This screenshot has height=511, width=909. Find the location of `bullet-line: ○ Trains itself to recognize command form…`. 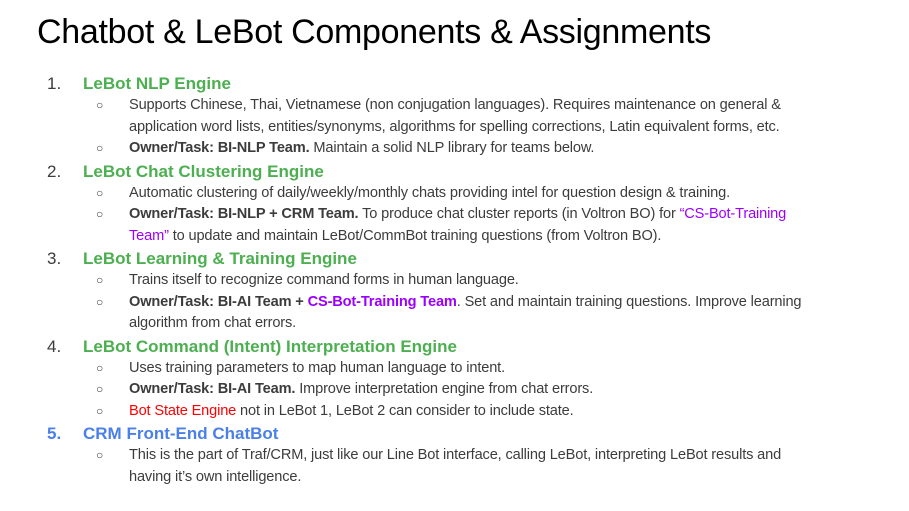

bullet-line: ○ Trains itself to recognize command form… is located at coordinates (454, 281).